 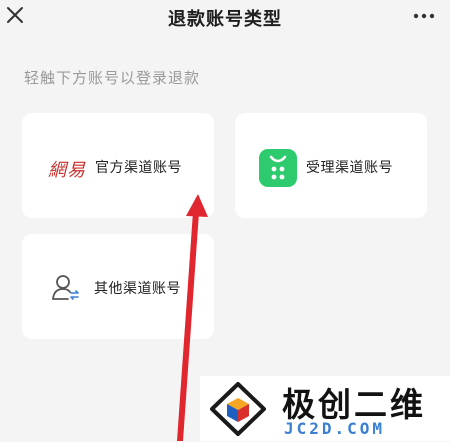 I want to click on top-bar: 退款账号类型, so click(x=225, y=17).